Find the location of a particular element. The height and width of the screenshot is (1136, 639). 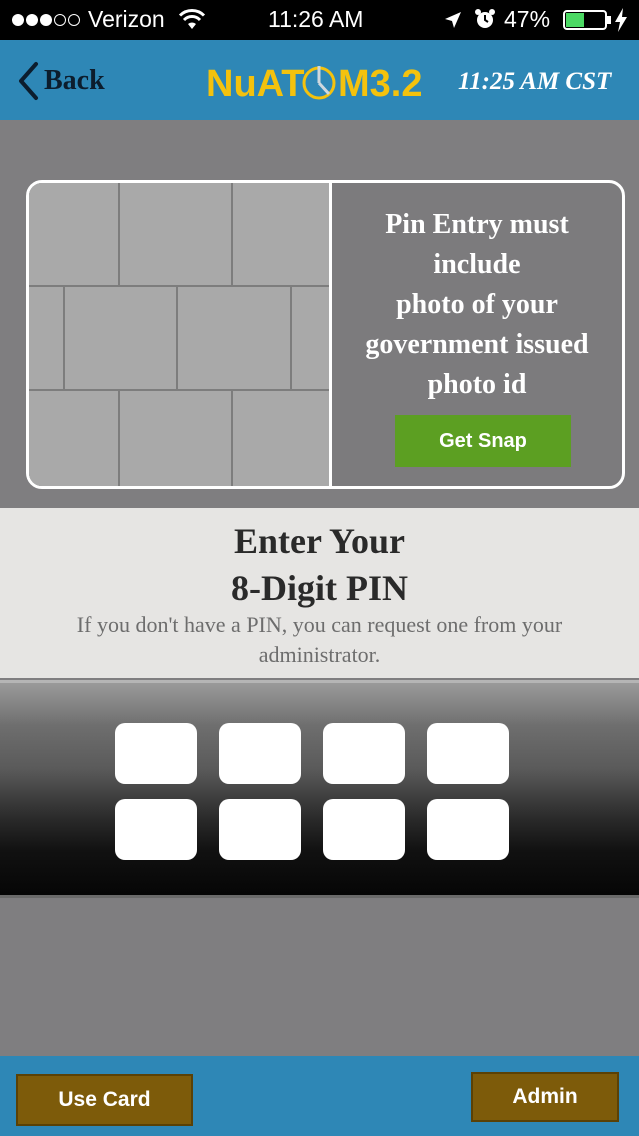

instruction-line: photo id is located at coordinates (477, 384).